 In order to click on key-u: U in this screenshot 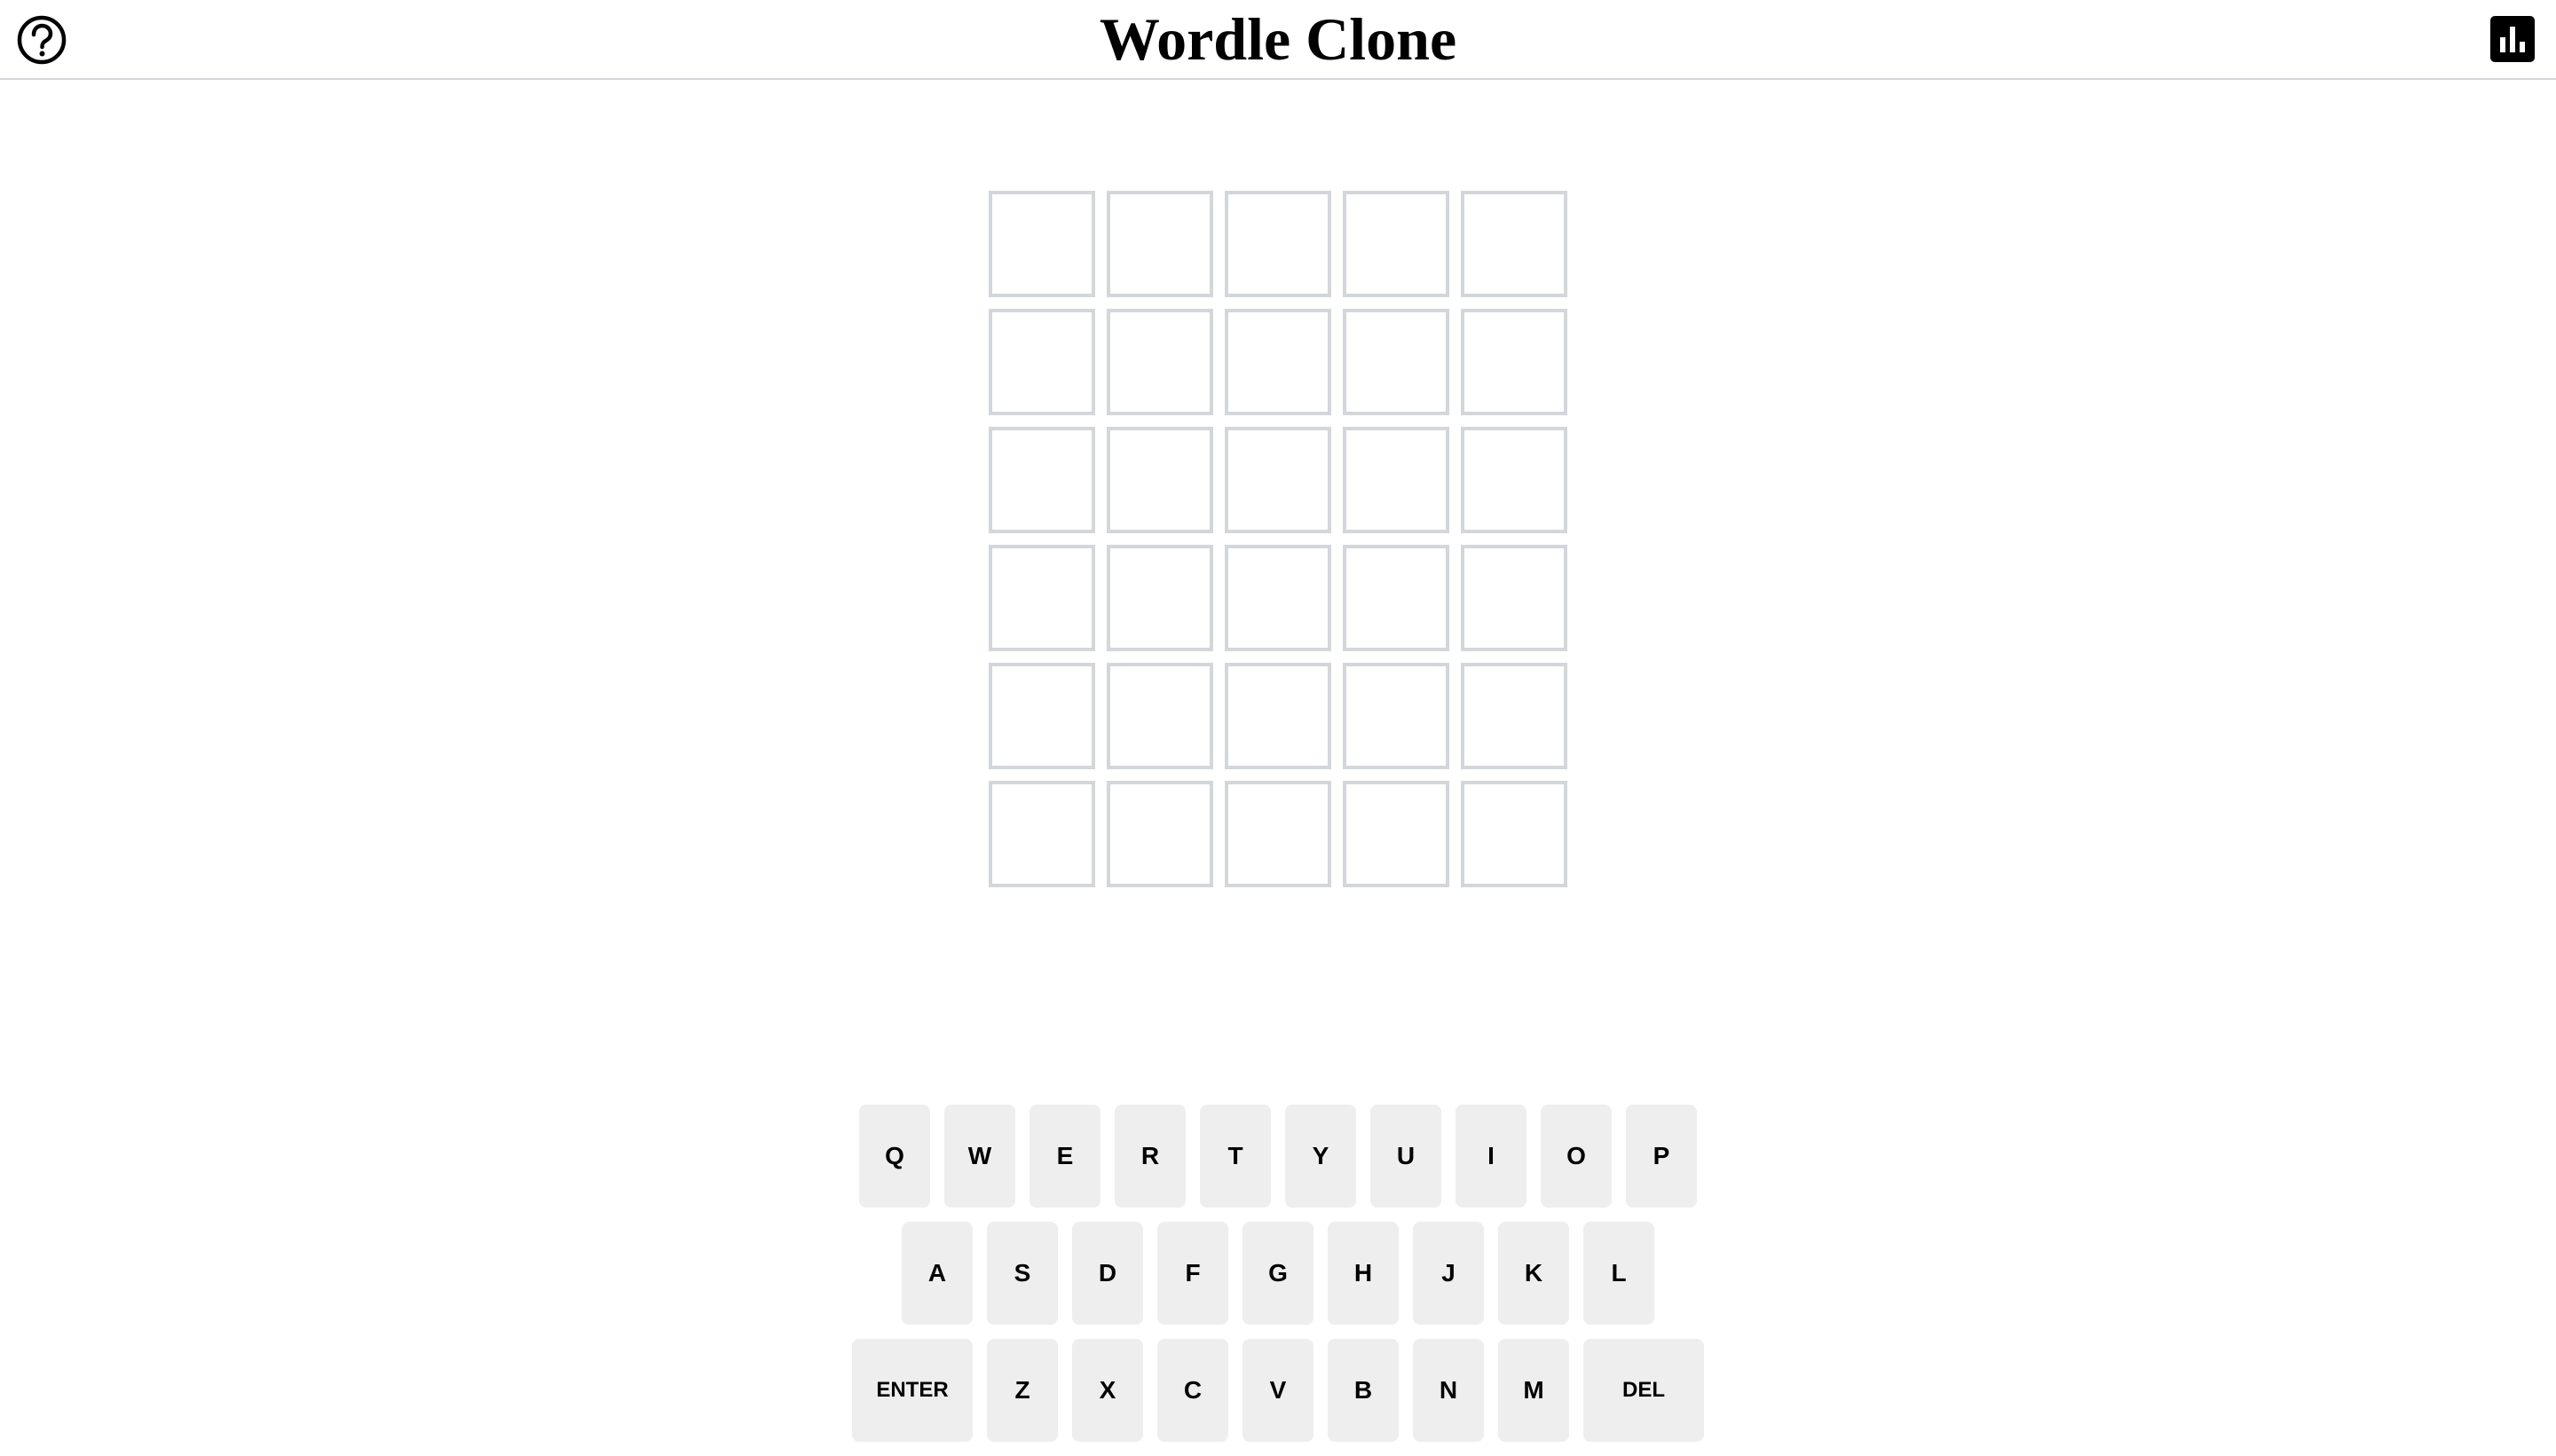, I will do `click(1405, 1156)`.